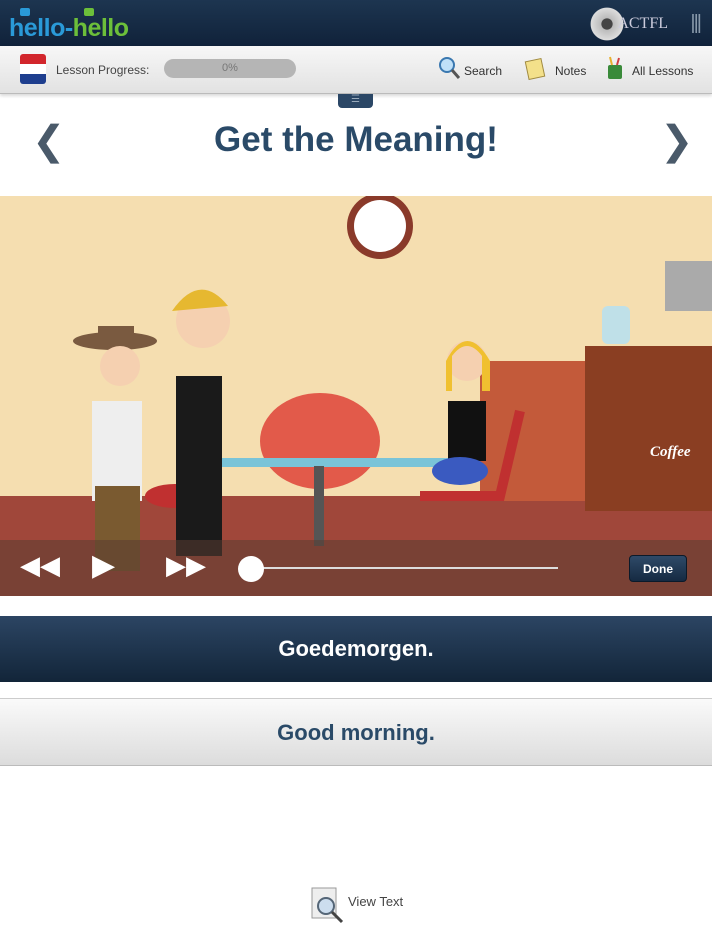 The height and width of the screenshot is (950, 712). I want to click on lesson-progress-bar: 0%, so click(230, 68).